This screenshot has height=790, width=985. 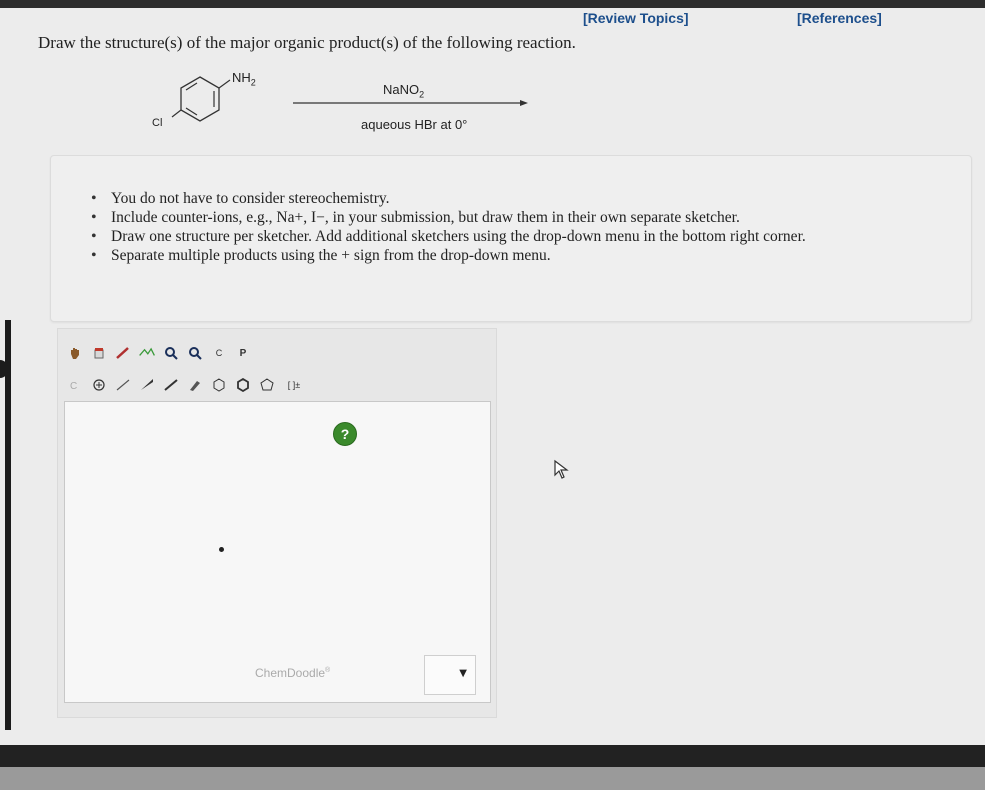 I want to click on chloro-group-label: Cl, so click(x=157, y=123).